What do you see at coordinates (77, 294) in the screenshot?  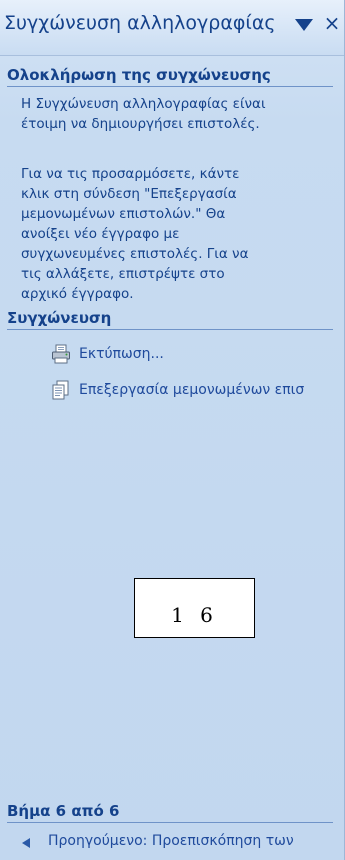 I see `instruction-line: αρχικό έγγραφο.` at bounding box center [77, 294].